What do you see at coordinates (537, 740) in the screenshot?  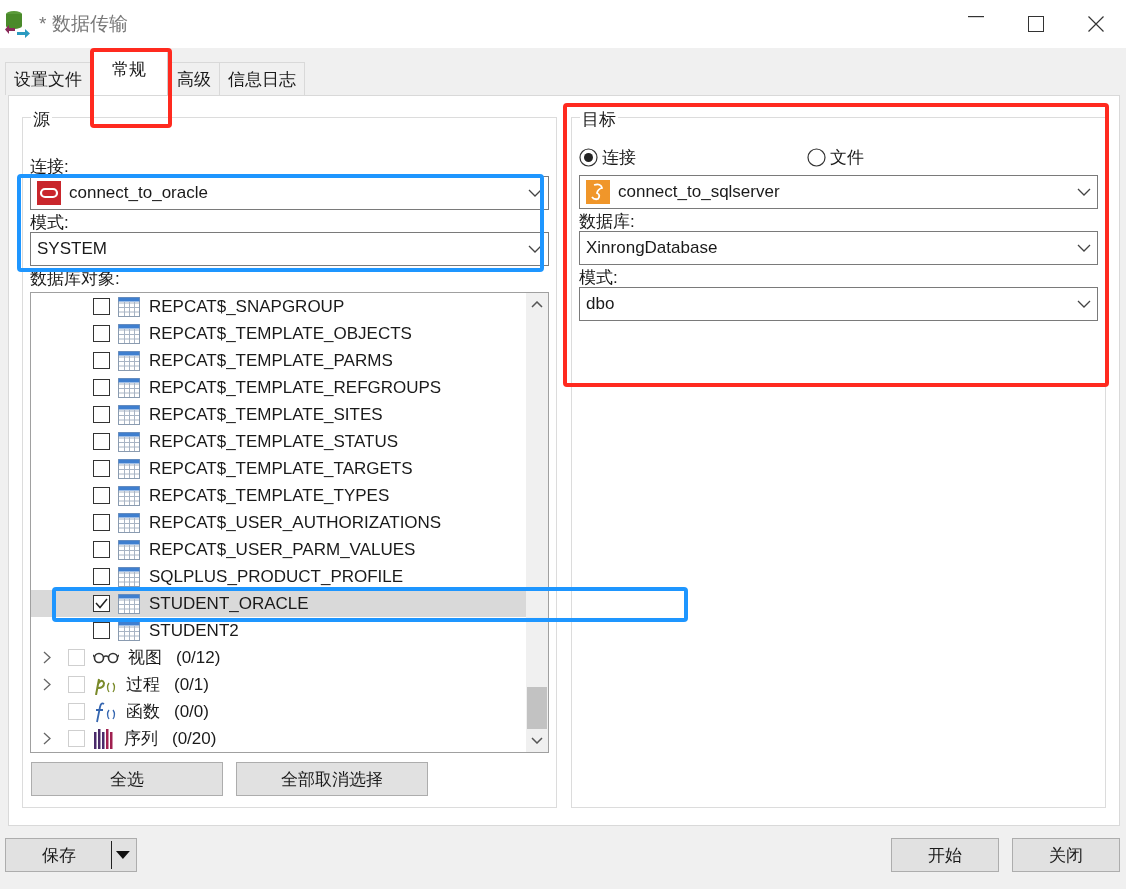 I see `scroll-down-icon` at bounding box center [537, 740].